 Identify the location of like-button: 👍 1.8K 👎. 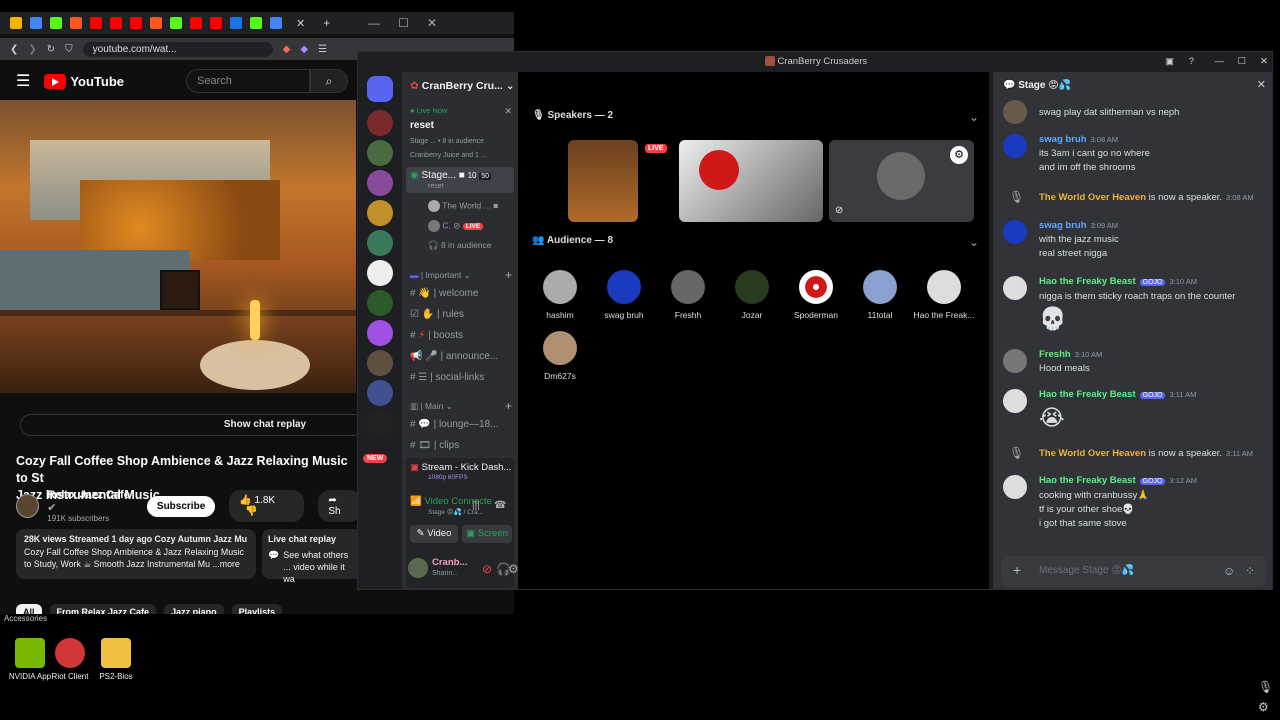
(267, 506).